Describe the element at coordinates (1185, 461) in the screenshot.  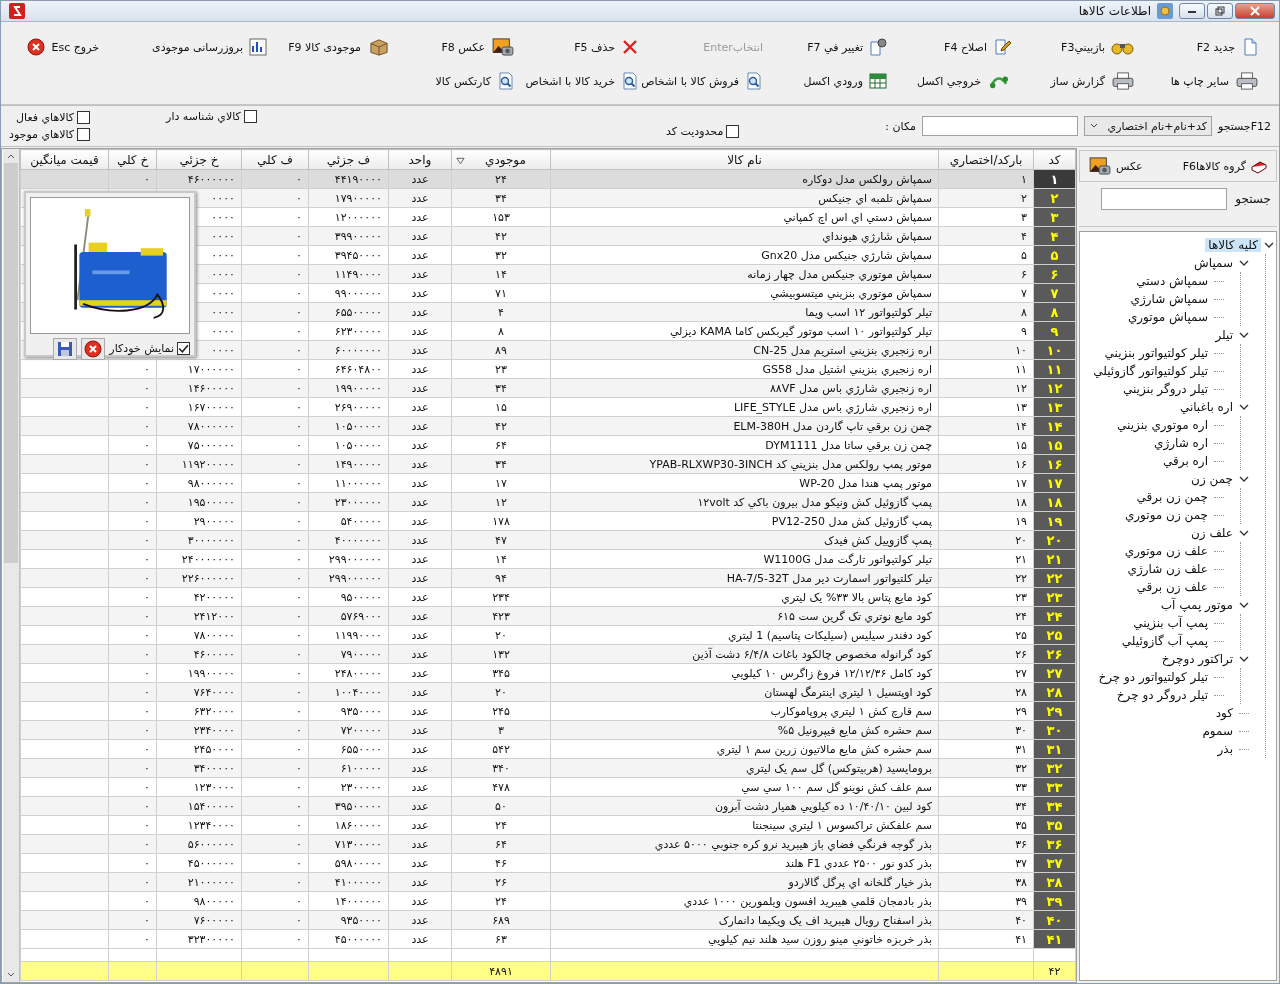
I see `tree-item: اره برقي` at that location.